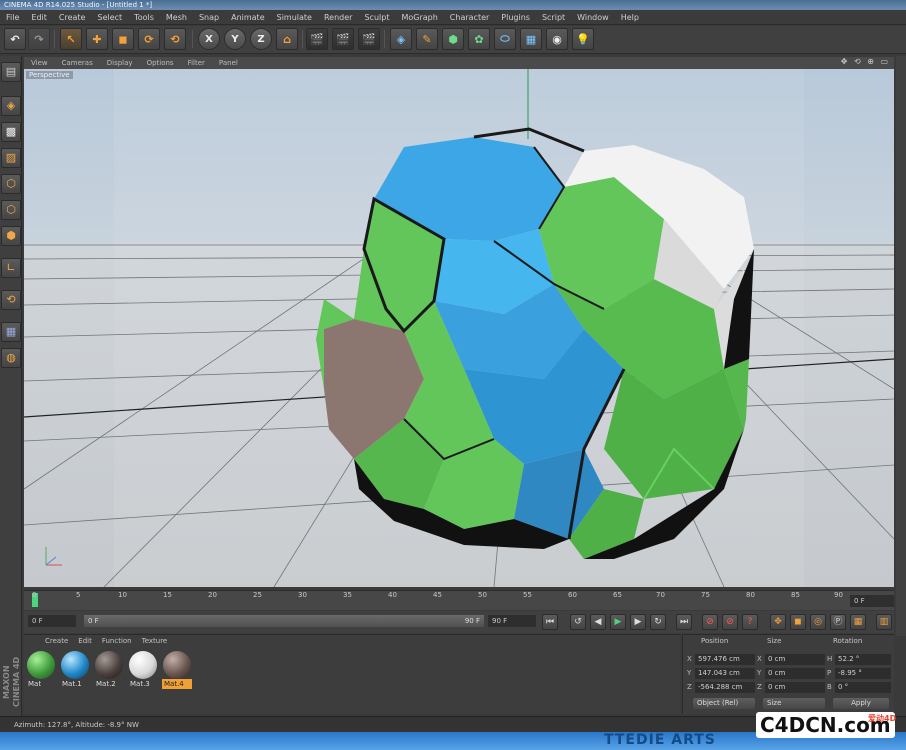 The height and width of the screenshot is (750, 906). What do you see at coordinates (872, 601) in the screenshot?
I see `current-frame-field: 0 F` at bounding box center [872, 601].